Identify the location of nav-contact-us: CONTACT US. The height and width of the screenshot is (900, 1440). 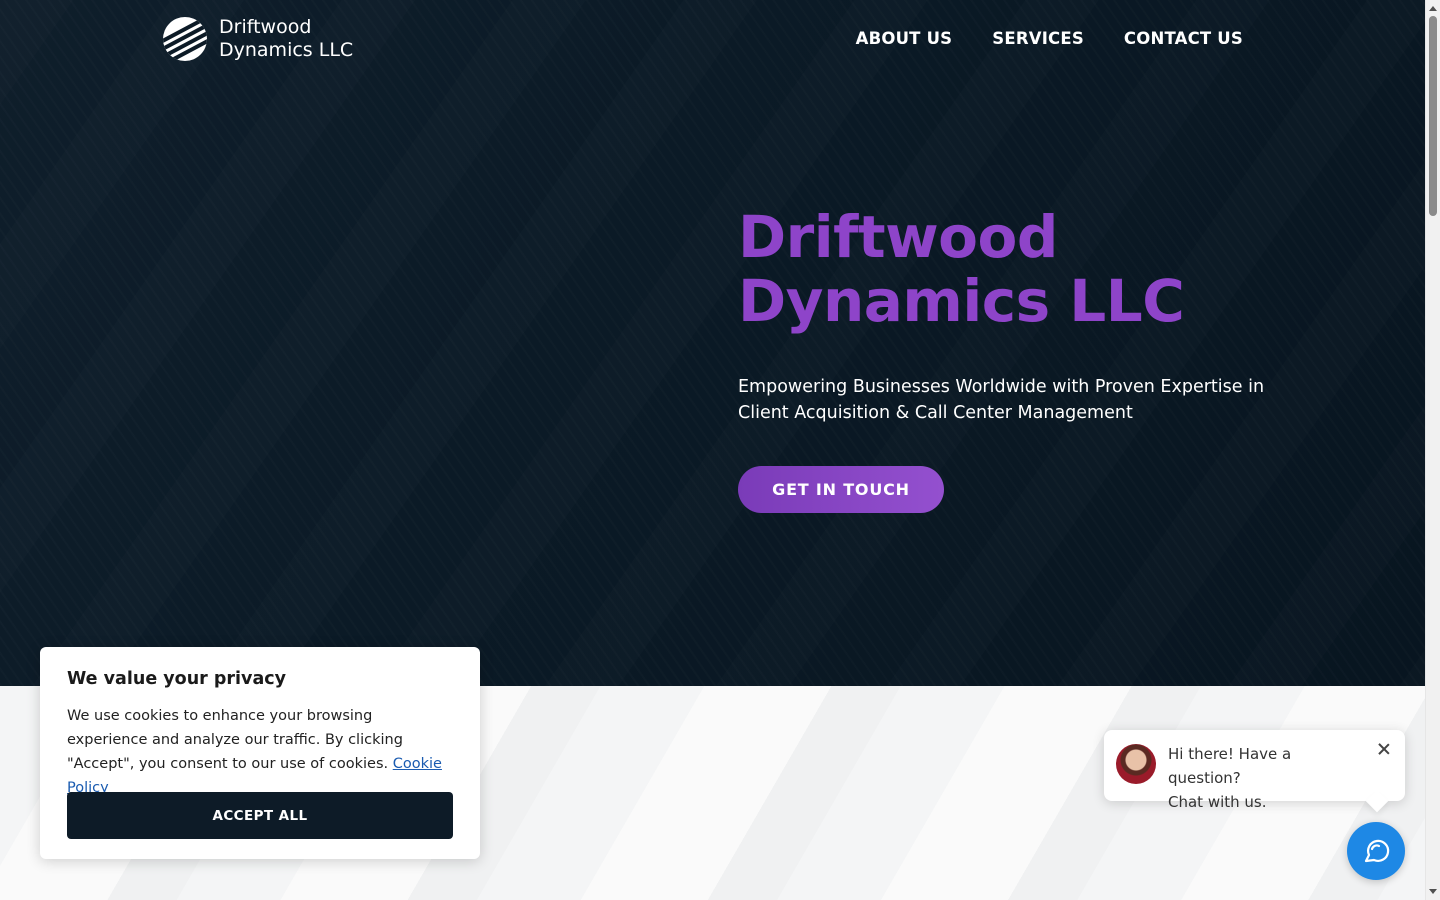
(1183, 38).